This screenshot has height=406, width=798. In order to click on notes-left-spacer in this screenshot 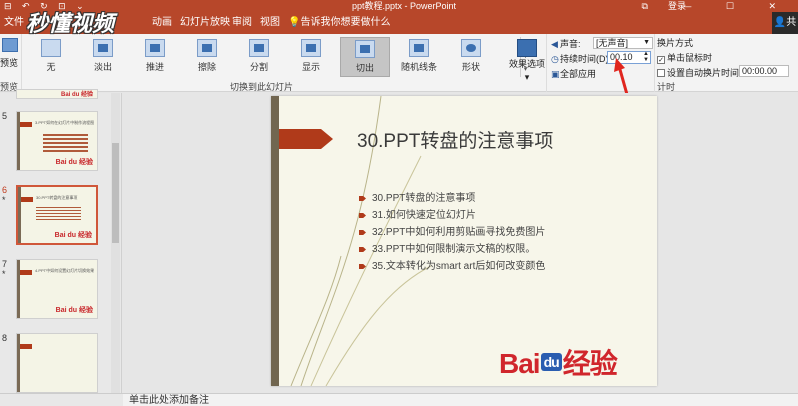, I will do `click(61, 399)`.